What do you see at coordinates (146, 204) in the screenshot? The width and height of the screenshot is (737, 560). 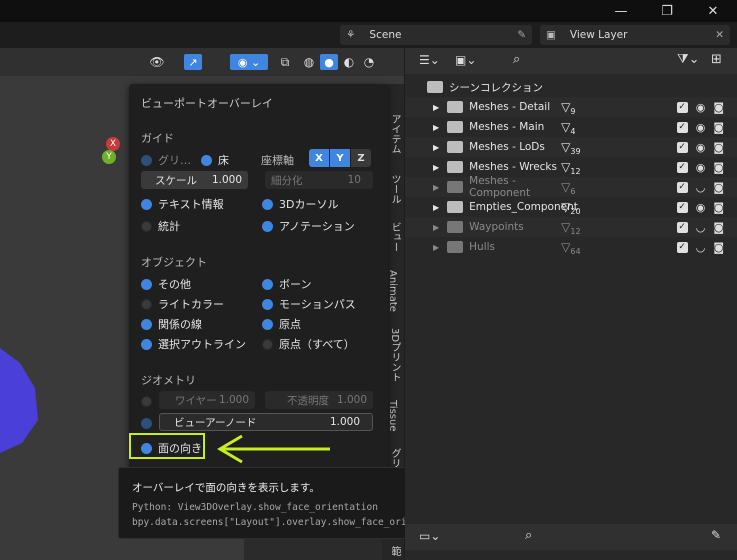 I see `text-info-checkbox` at bounding box center [146, 204].